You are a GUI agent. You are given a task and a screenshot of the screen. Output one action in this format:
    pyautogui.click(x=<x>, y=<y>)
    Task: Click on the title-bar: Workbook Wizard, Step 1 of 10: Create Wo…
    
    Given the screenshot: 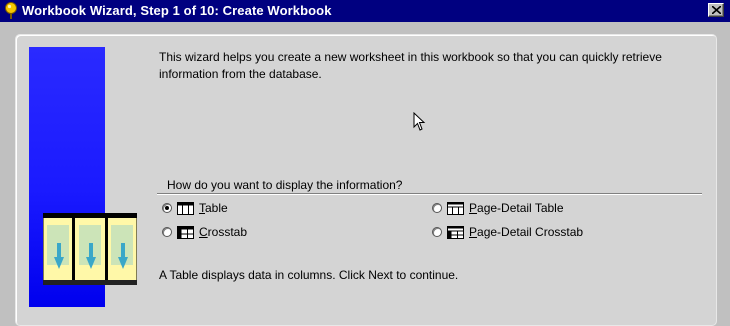 What is the action you would take?
    pyautogui.click(x=365, y=11)
    